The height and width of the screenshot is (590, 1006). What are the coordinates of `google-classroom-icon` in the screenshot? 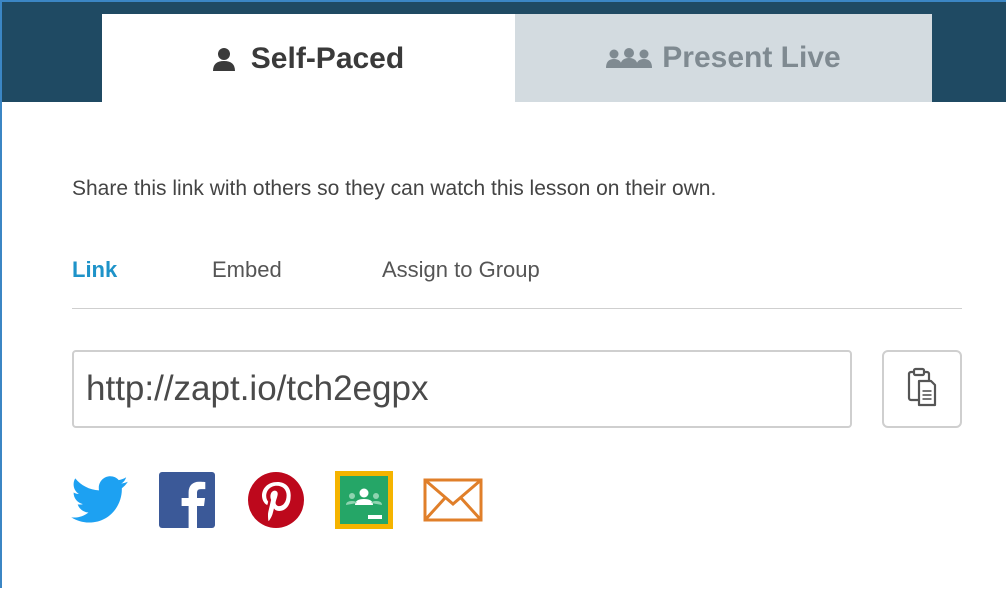 It's located at (364, 502).